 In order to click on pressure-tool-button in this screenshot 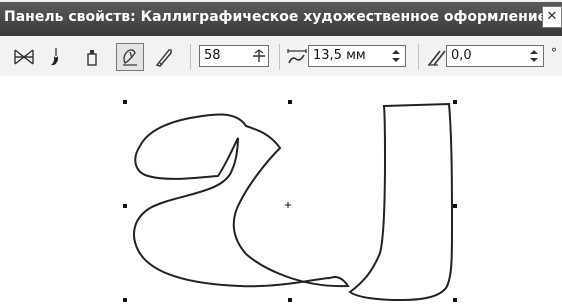, I will do `click(164, 57)`.